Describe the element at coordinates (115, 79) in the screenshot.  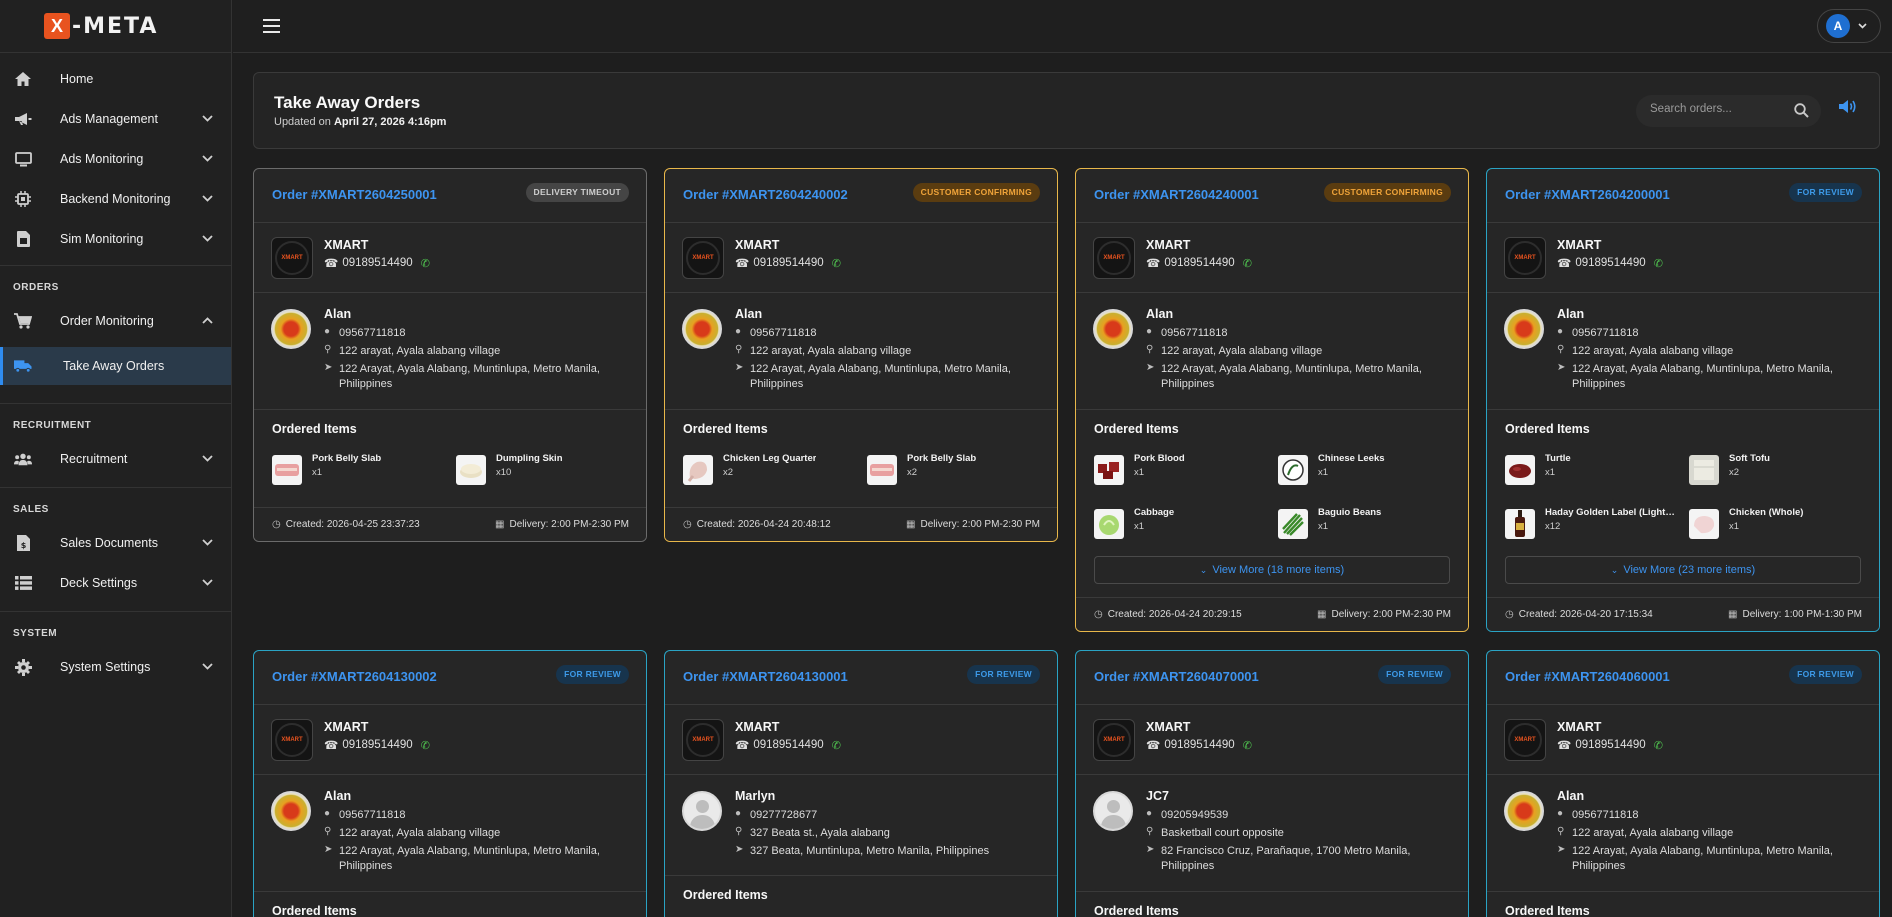
I see `sidebar-item-home: Home` at that location.